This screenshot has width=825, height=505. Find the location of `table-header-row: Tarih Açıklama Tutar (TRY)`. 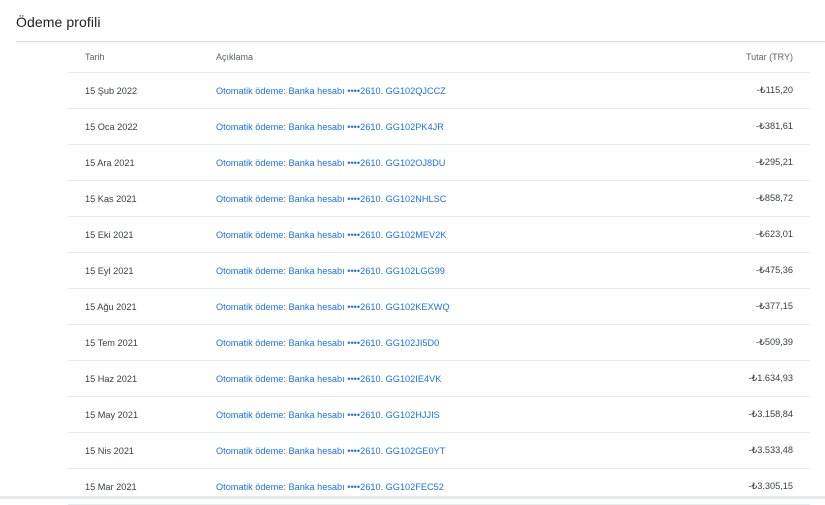

table-header-row: Tarih Açıklama Tutar (TRY) is located at coordinates (439, 57).